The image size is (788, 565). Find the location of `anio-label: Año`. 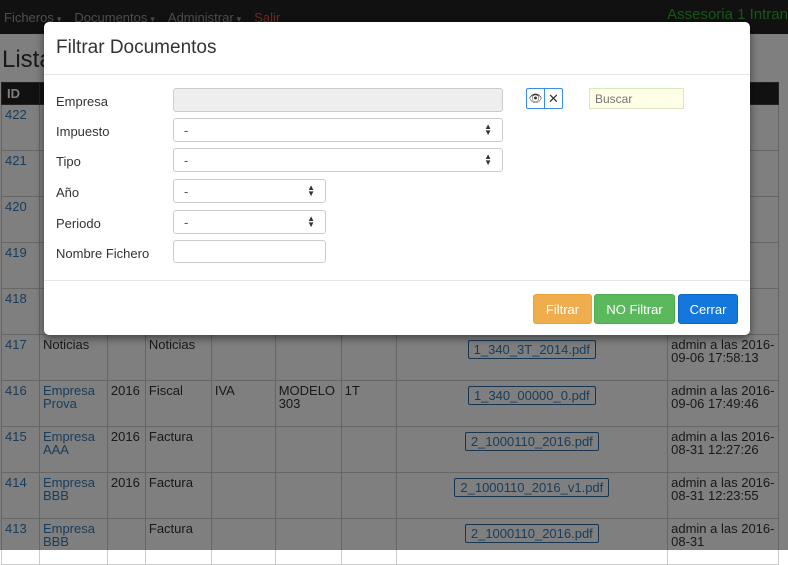

anio-label: Año is located at coordinates (68, 192).